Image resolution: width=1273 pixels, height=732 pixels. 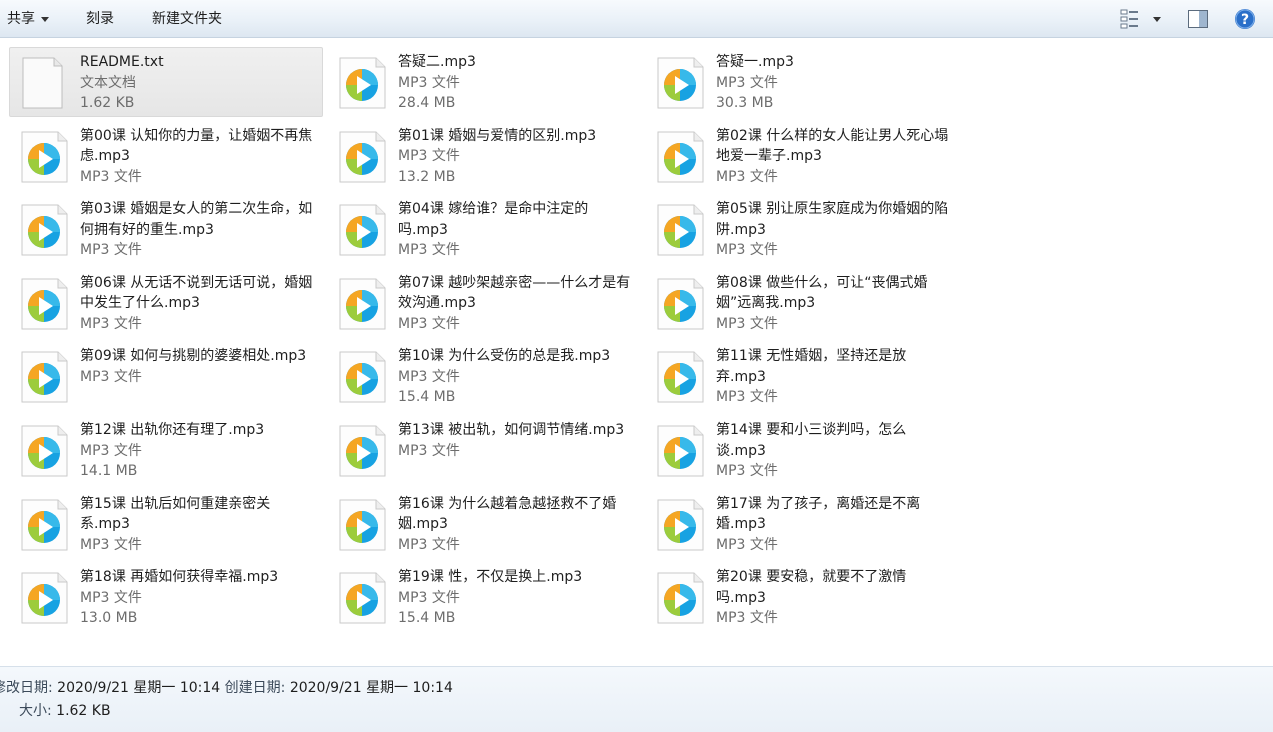 I want to click on file-item: 第15课 出轨后如何重建亲密关系.mp3 MP3 文件, so click(x=166, y=524).